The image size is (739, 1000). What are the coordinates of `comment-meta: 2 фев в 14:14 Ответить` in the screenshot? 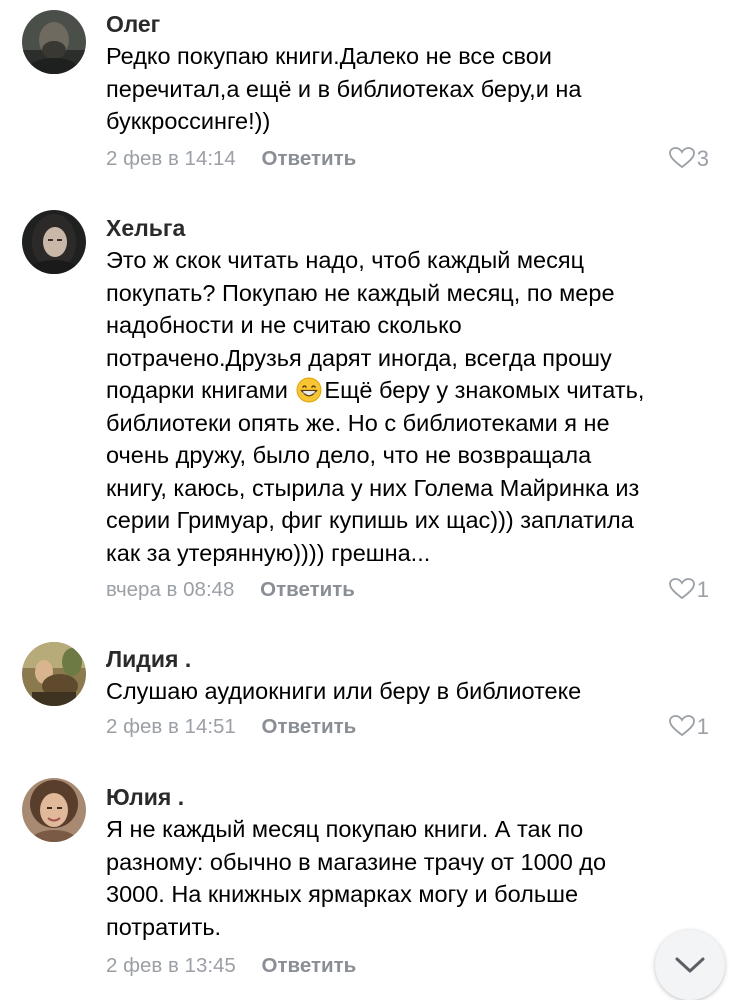 It's located at (231, 159).